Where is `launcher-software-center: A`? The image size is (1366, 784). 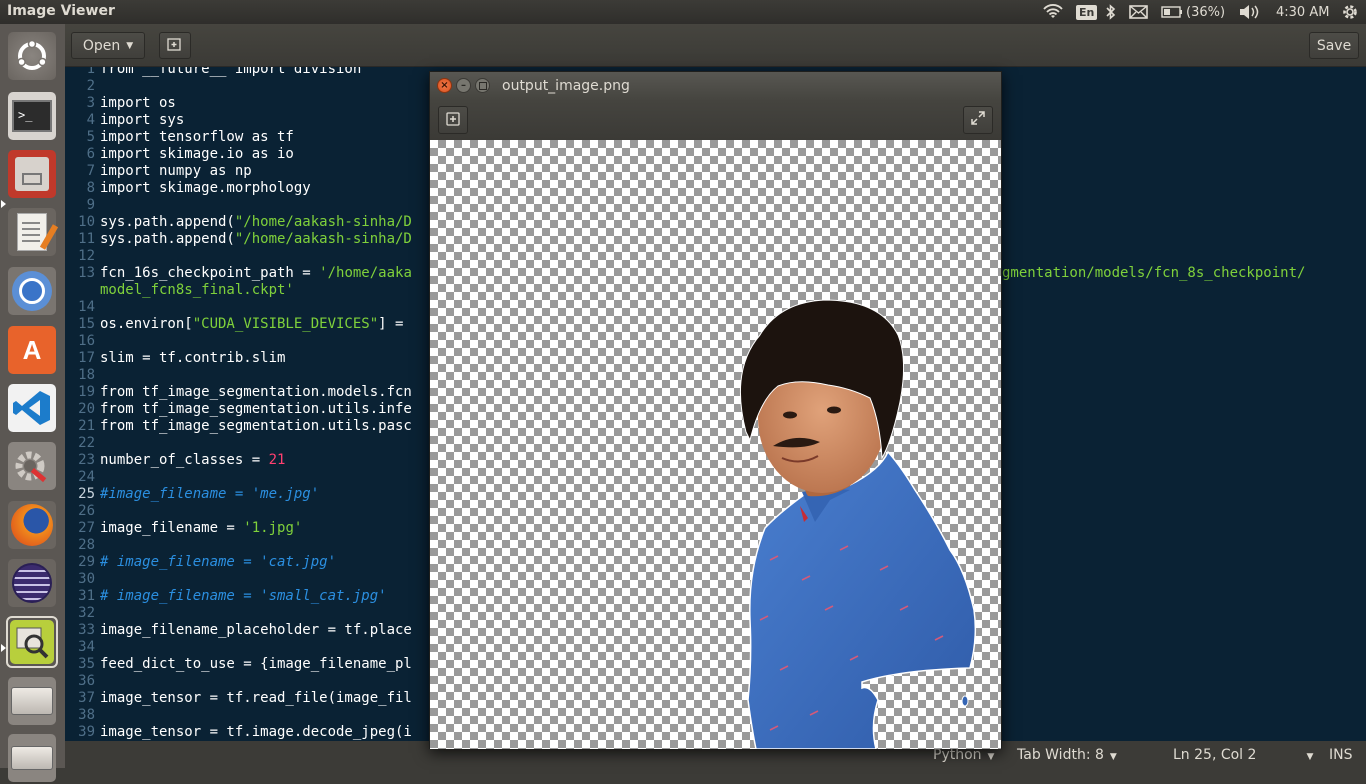 launcher-software-center: A is located at coordinates (32, 350).